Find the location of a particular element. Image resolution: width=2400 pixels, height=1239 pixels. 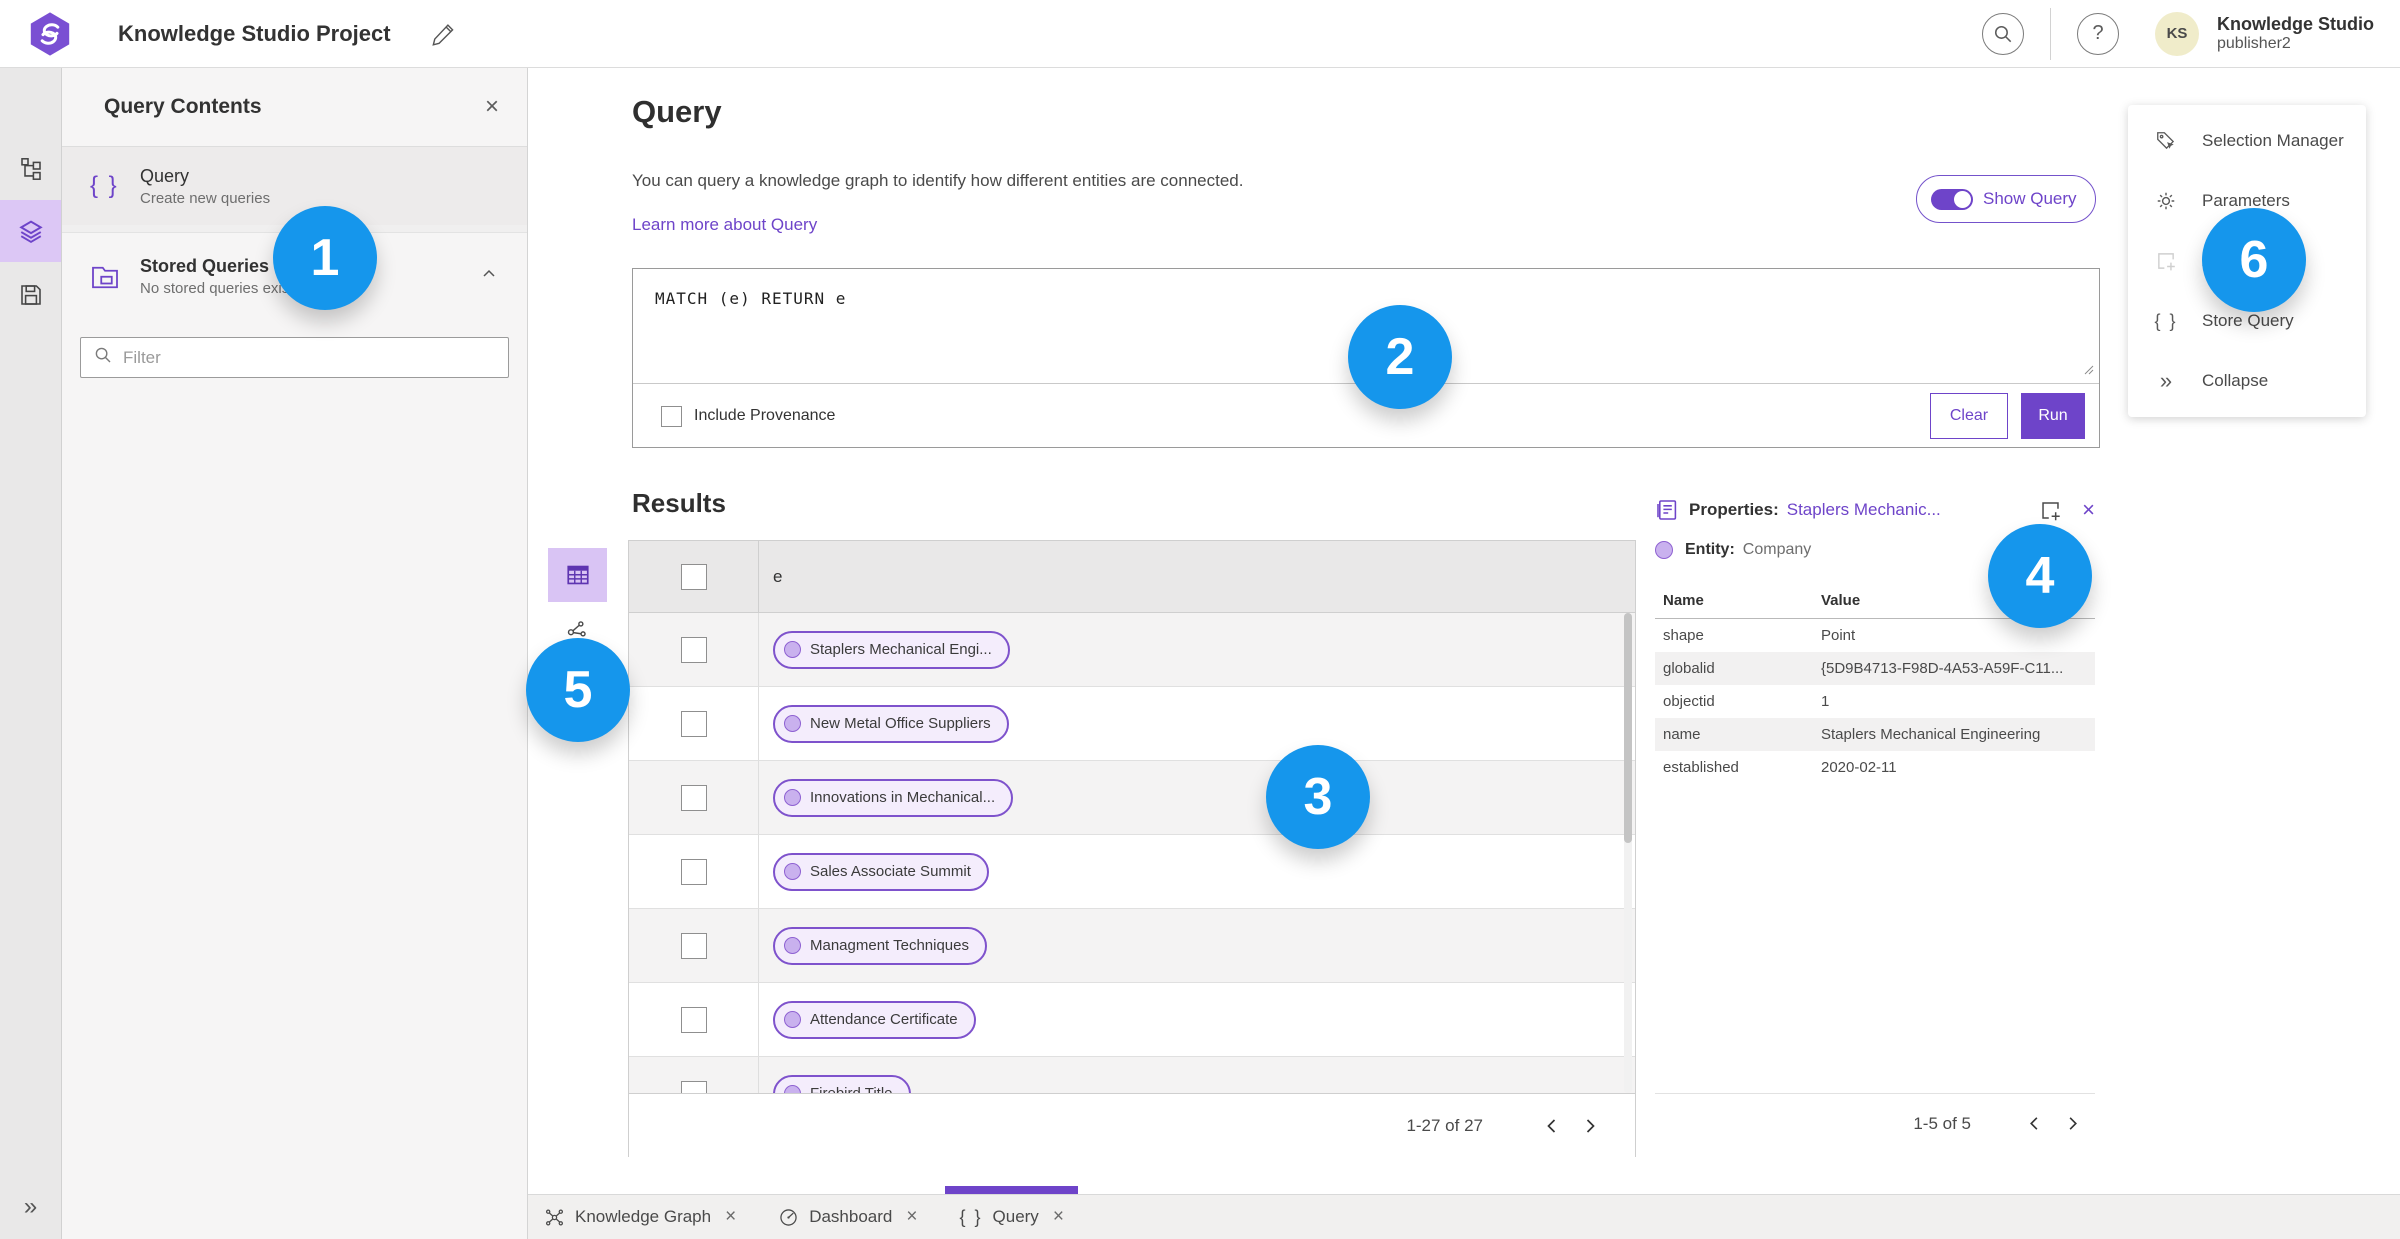

property-row: established 2020-02-11 is located at coordinates (1875, 767).